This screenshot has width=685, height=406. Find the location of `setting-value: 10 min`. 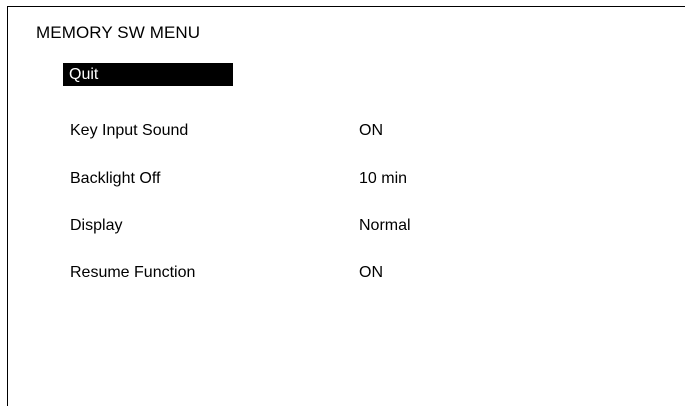

setting-value: 10 min is located at coordinates (383, 179).